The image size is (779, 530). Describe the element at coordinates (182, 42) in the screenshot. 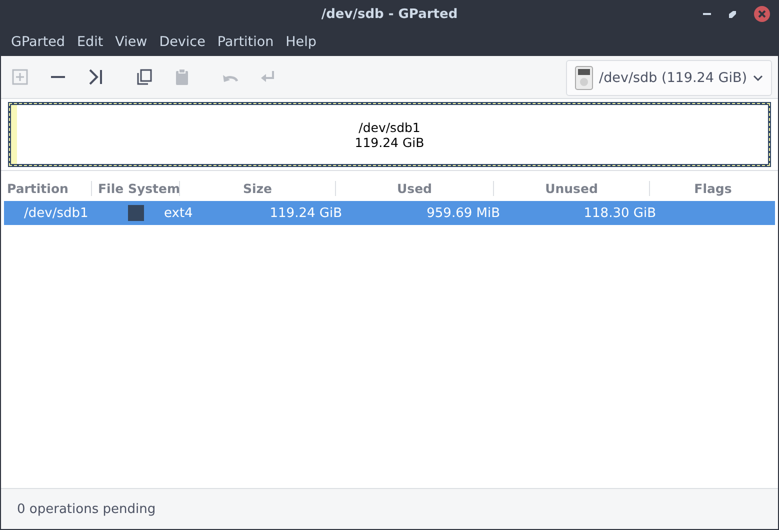

I see `menu-item: Device` at that location.